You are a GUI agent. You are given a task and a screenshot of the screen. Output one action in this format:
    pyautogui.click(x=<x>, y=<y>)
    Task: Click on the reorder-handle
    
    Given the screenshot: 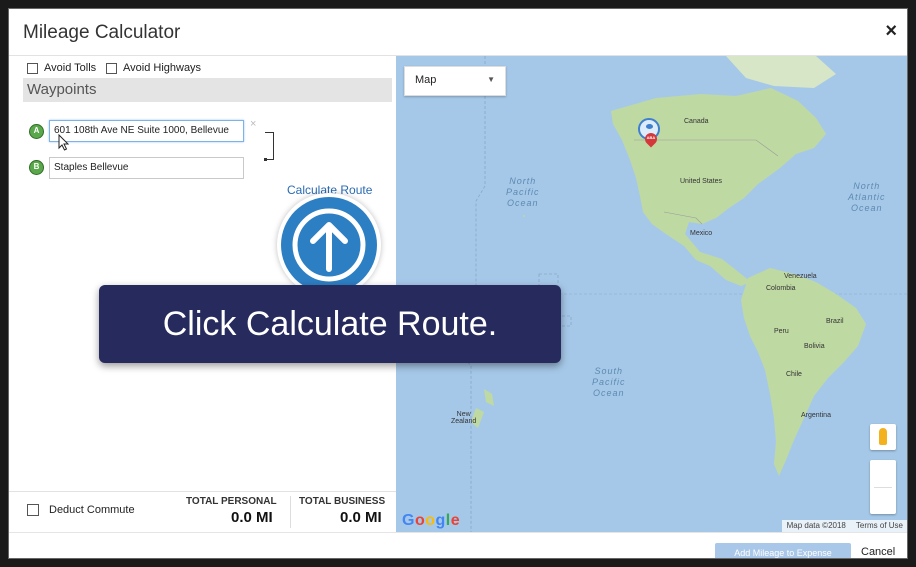 What is the action you would take?
    pyautogui.click(x=265, y=159)
    